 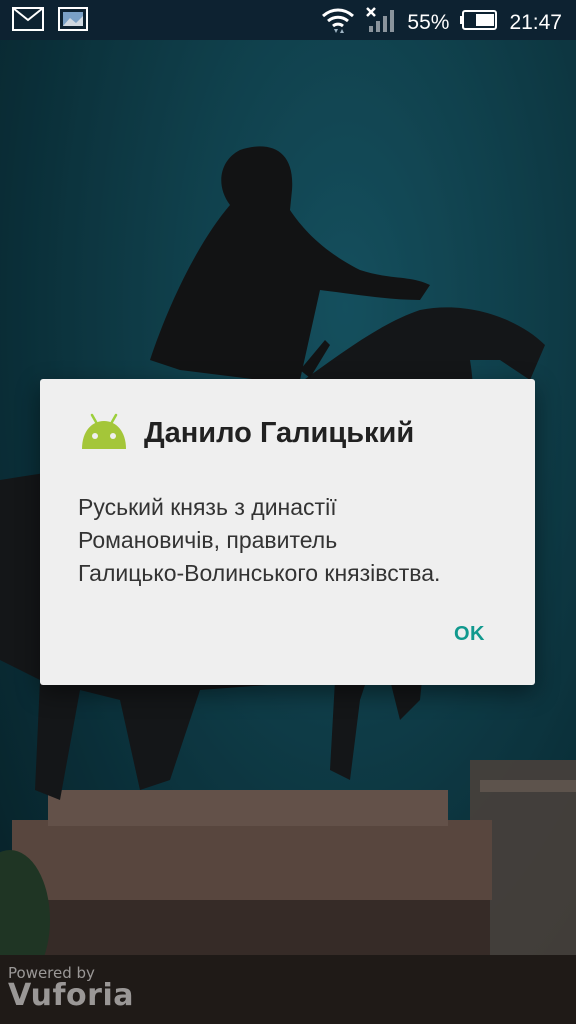 What do you see at coordinates (28, 21) in the screenshot?
I see `mail-icon` at bounding box center [28, 21].